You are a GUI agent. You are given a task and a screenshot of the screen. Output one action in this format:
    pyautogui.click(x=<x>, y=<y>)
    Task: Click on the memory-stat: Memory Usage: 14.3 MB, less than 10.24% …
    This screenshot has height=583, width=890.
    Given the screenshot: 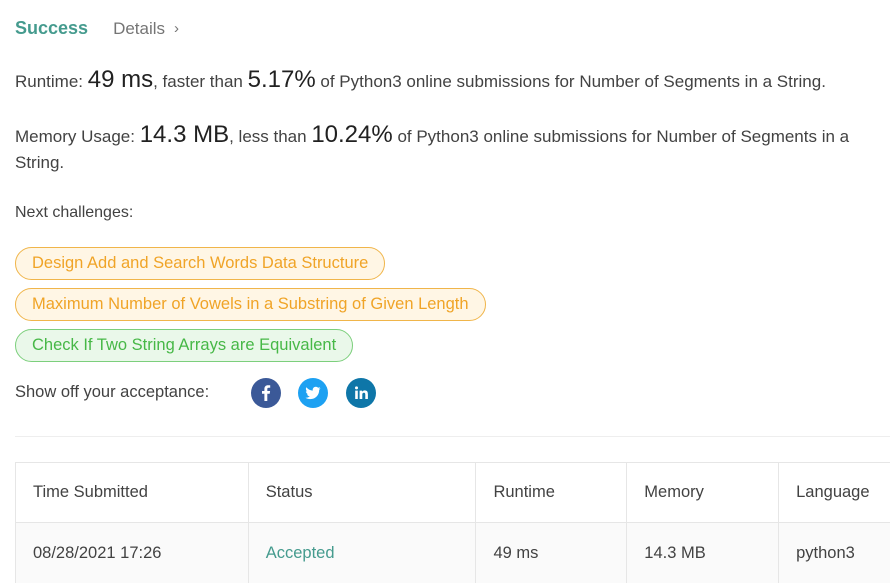 What is the action you would take?
    pyautogui.click(x=450, y=149)
    